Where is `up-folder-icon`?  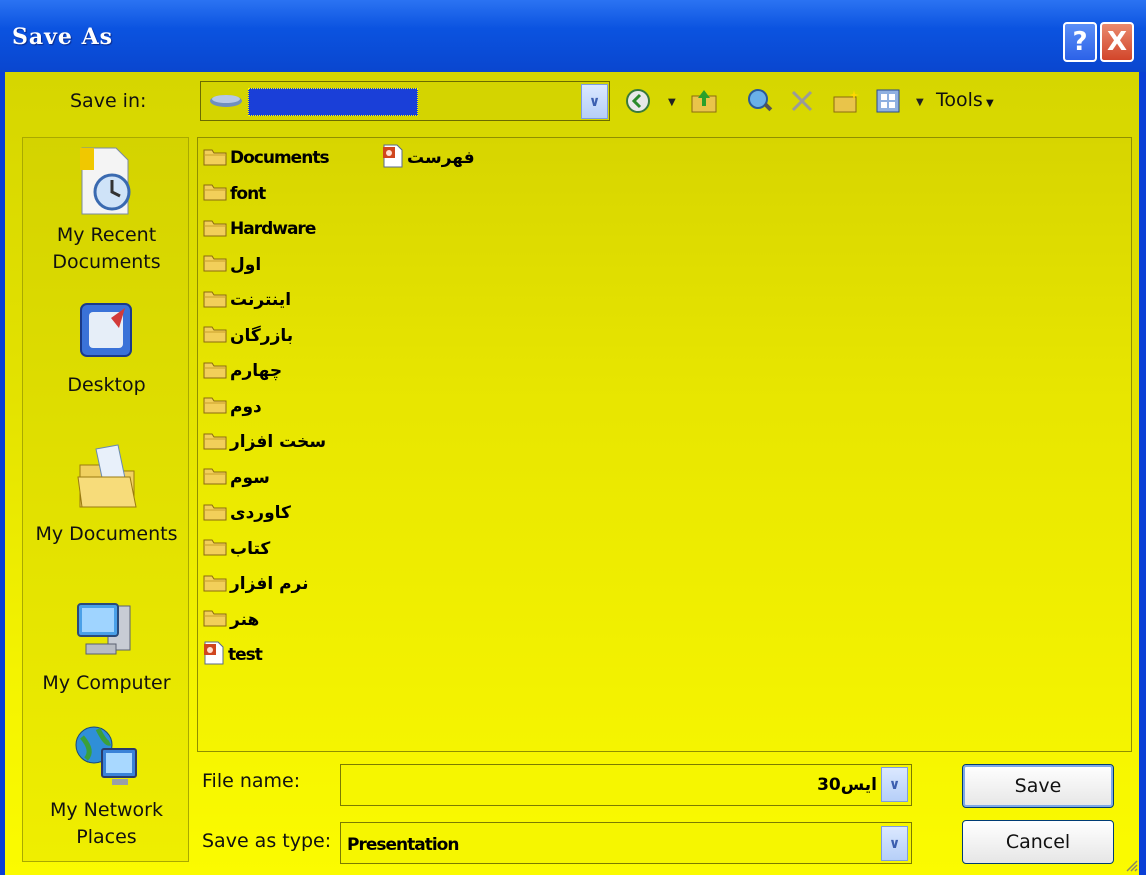
up-folder-icon is located at coordinates (704, 101).